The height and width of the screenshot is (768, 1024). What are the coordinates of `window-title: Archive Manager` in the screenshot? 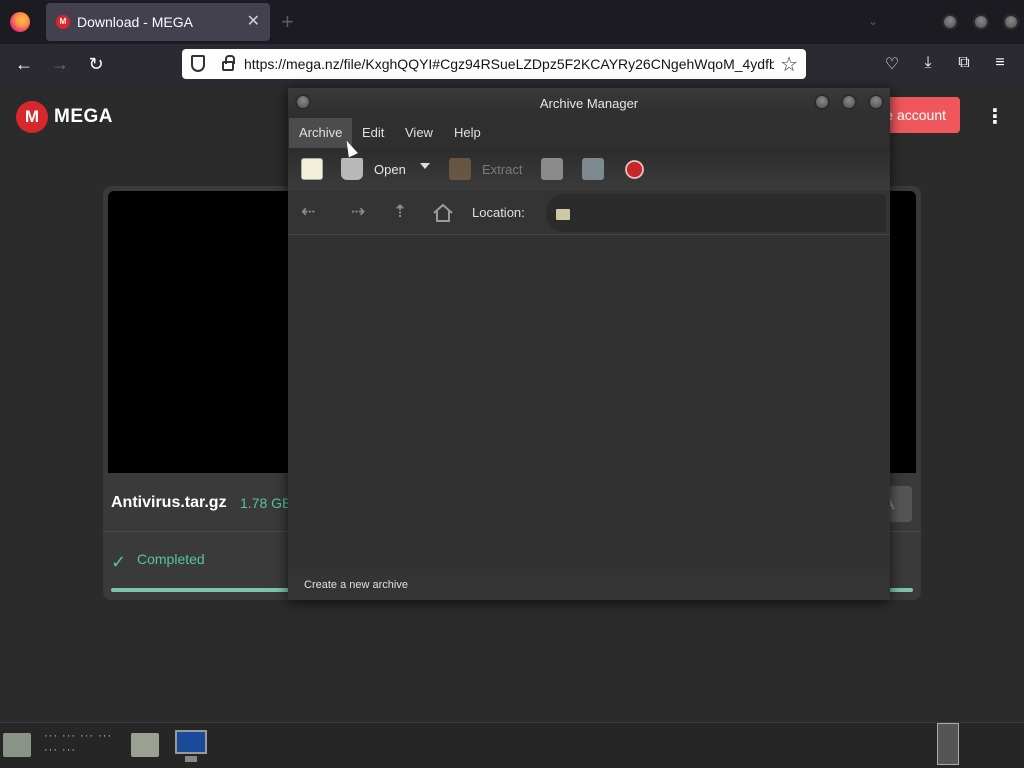 It's located at (589, 103).